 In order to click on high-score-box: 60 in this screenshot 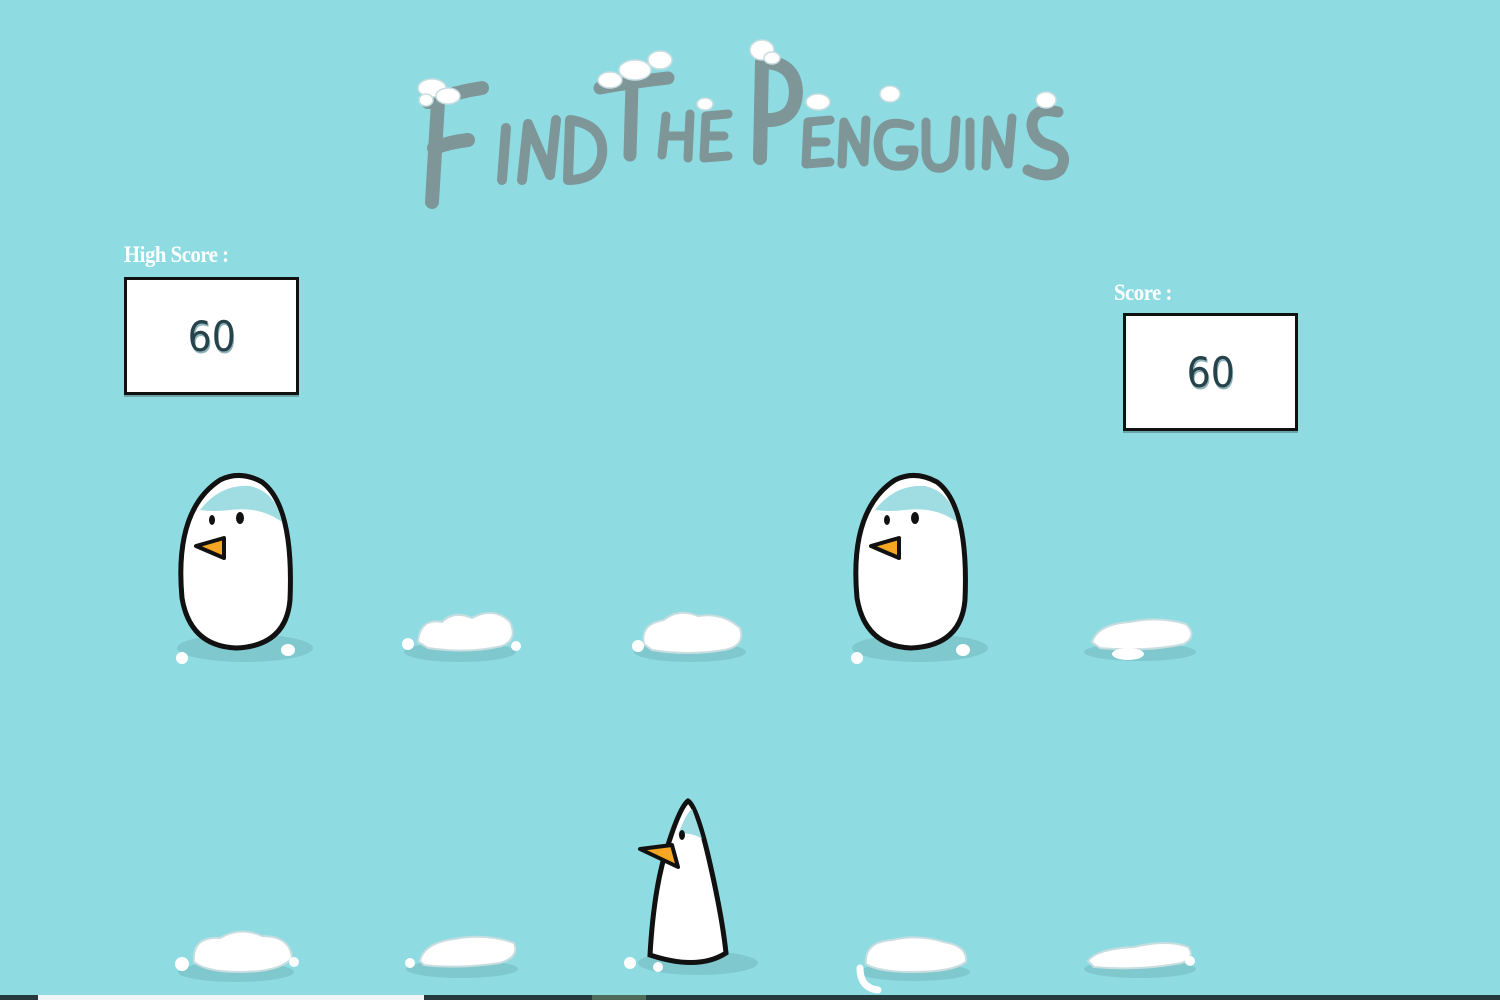, I will do `click(211, 336)`.